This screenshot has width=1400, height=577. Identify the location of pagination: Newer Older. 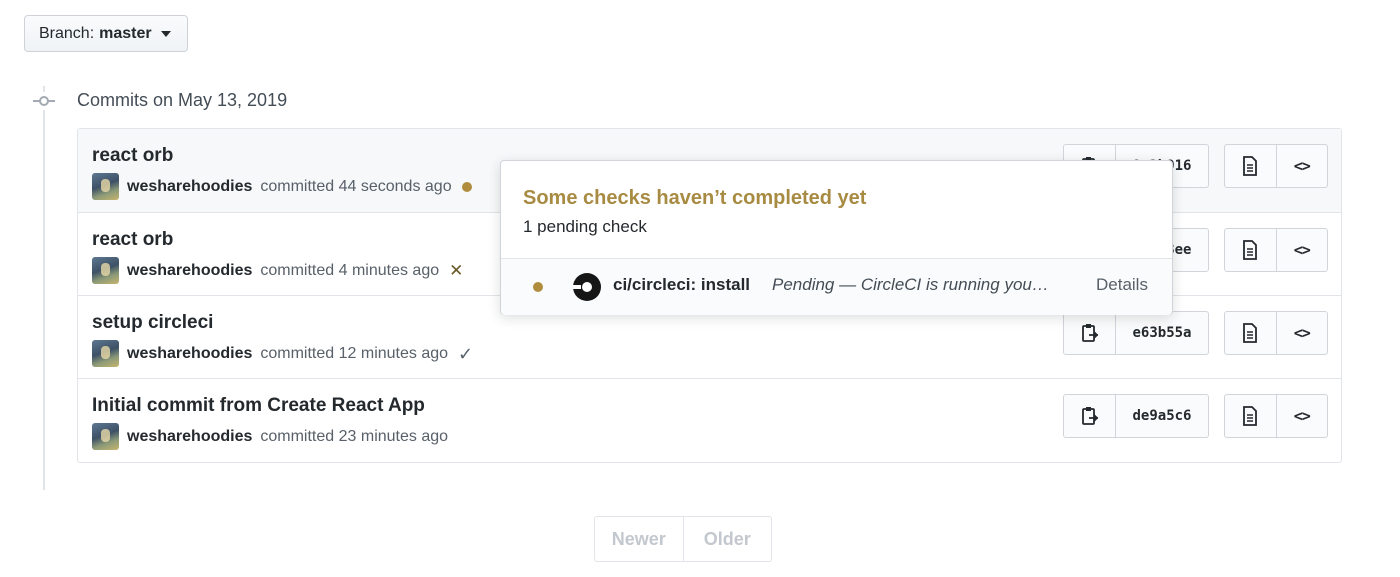
(683, 539).